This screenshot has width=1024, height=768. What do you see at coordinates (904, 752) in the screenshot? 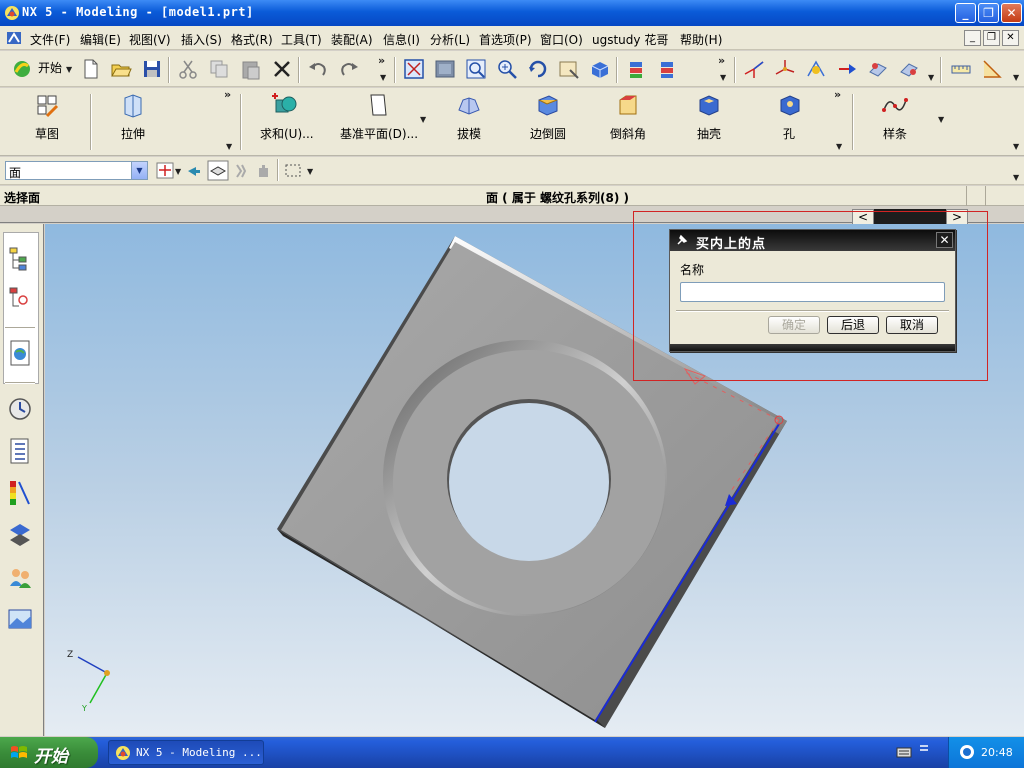
I see `keyboard-icon` at bounding box center [904, 752].